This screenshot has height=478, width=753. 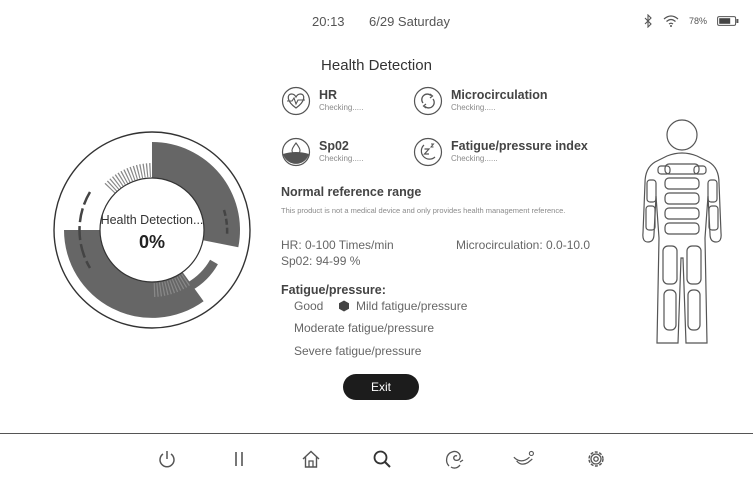 What do you see at coordinates (454, 459) in the screenshot?
I see `massage-hand-icon` at bounding box center [454, 459].